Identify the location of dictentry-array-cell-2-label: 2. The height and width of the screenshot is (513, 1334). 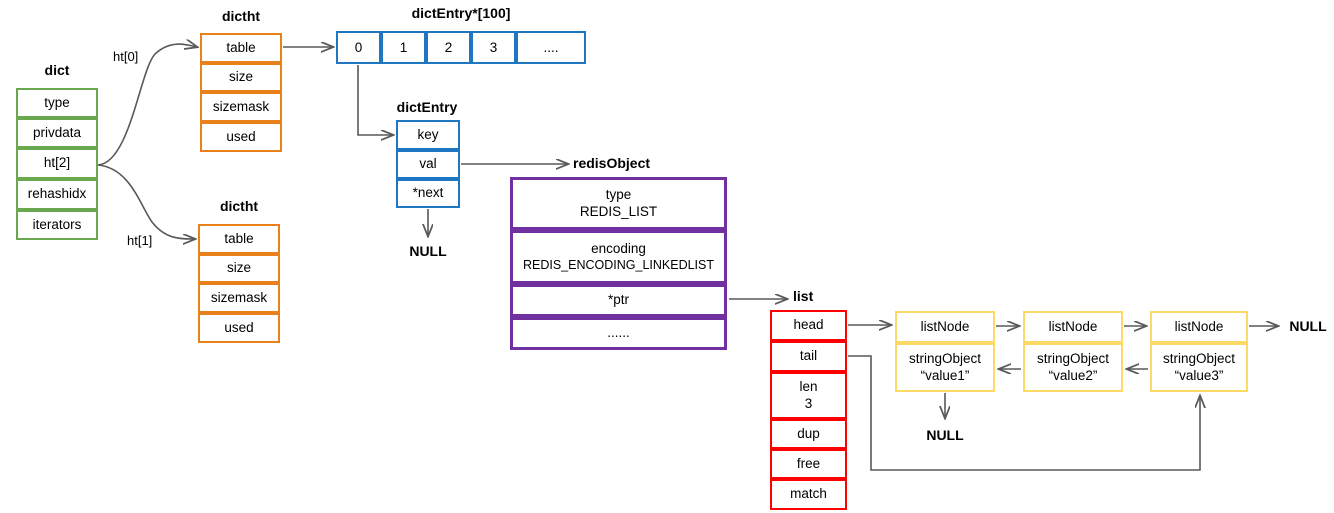
(448, 47).